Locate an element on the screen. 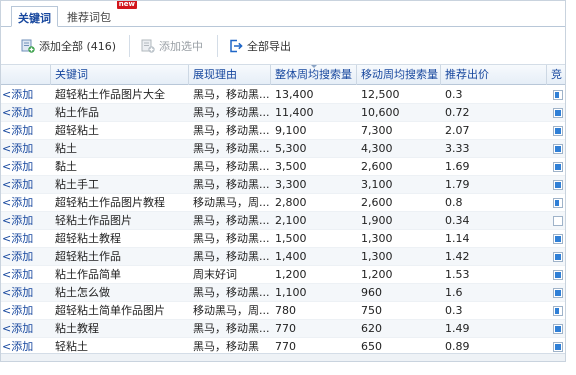  mobile-search-cell: 1,200 is located at coordinates (377, 274).